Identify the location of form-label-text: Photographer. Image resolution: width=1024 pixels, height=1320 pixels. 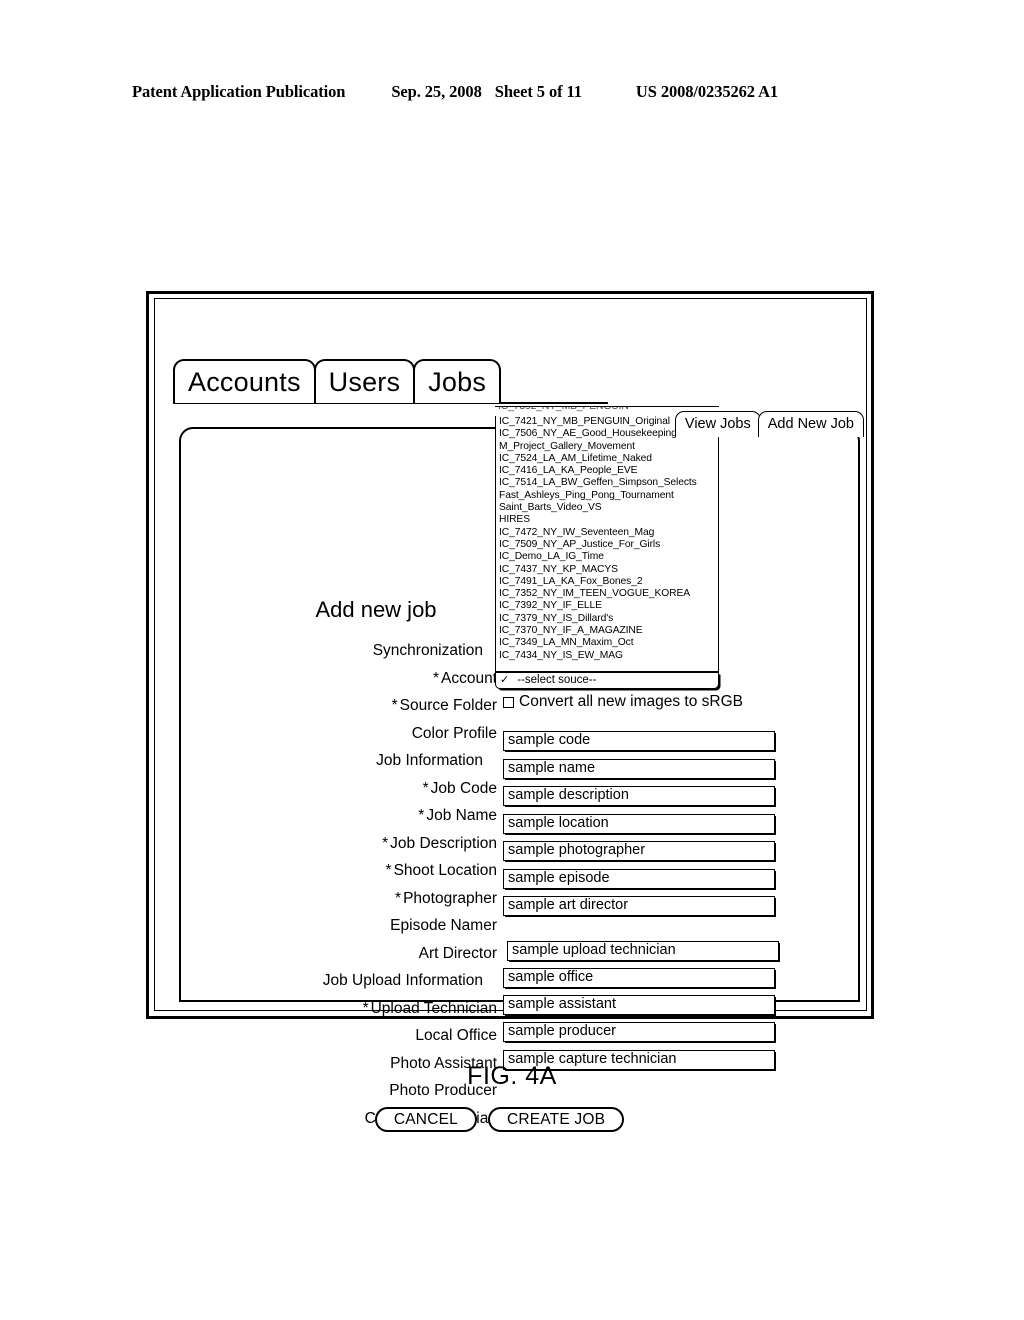
(450, 898).